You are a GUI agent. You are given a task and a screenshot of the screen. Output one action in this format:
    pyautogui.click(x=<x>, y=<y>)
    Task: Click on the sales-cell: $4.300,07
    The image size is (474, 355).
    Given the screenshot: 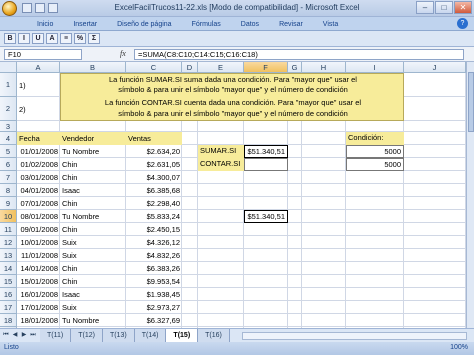 What is the action you would take?
    pyautogui.click(x=154, y=177)
    